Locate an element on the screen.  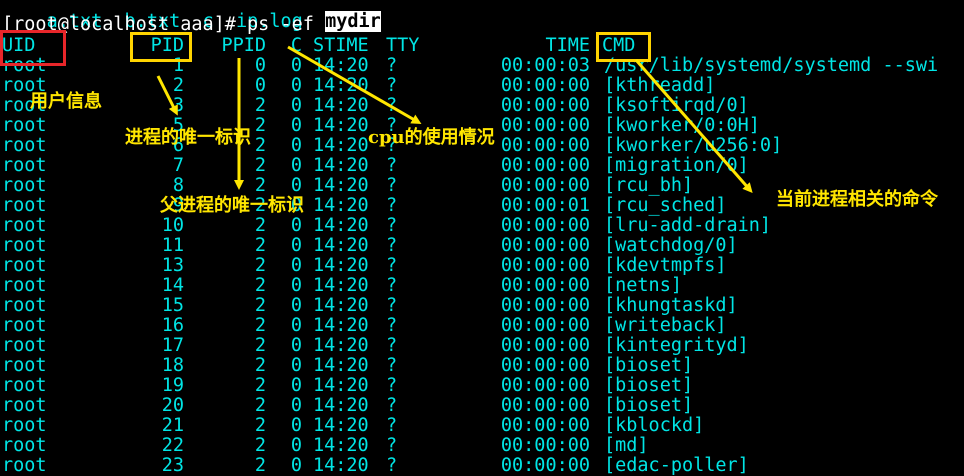
note-pid: 进程的唯一标识 is located at coordinates (188, 137).